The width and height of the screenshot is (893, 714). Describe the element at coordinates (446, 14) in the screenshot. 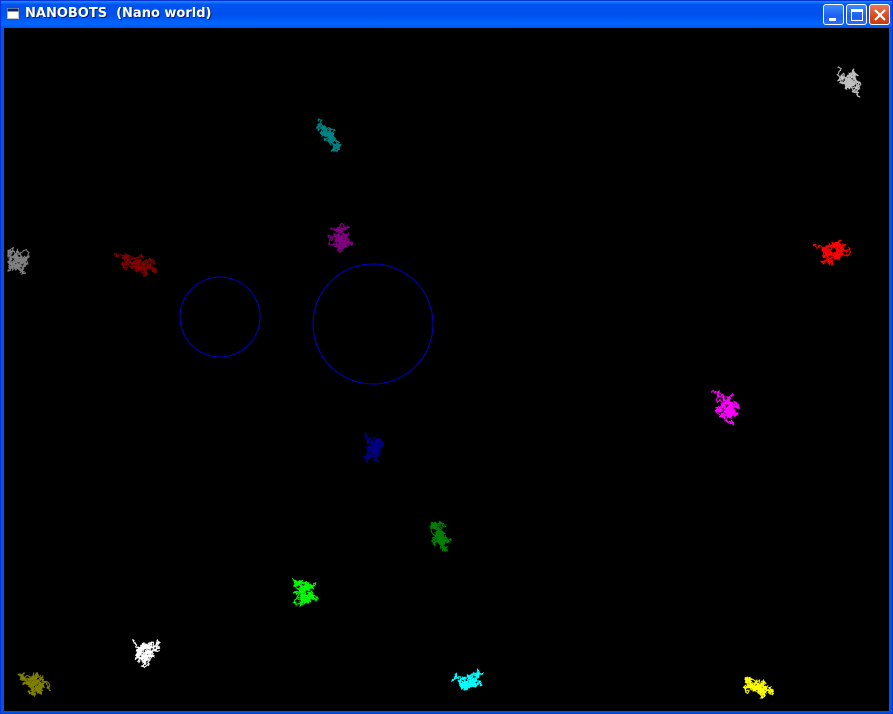

I see `title-bar: NANOBOTS (Nano world)` at that location.